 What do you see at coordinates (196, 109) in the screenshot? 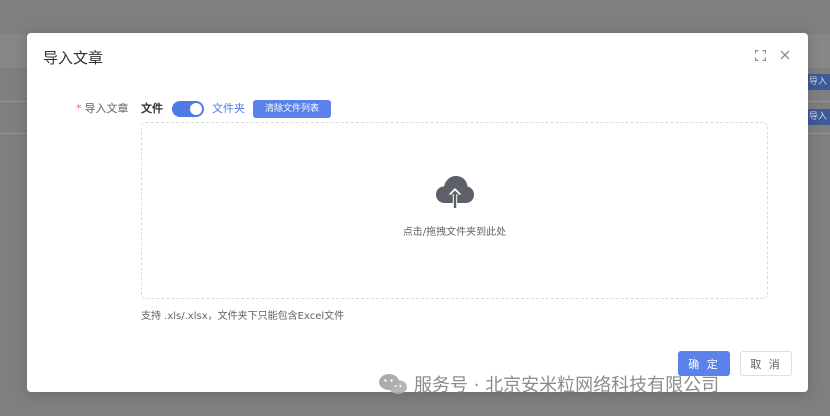
I see `toggle-knob` at bounding box center [196, 109].